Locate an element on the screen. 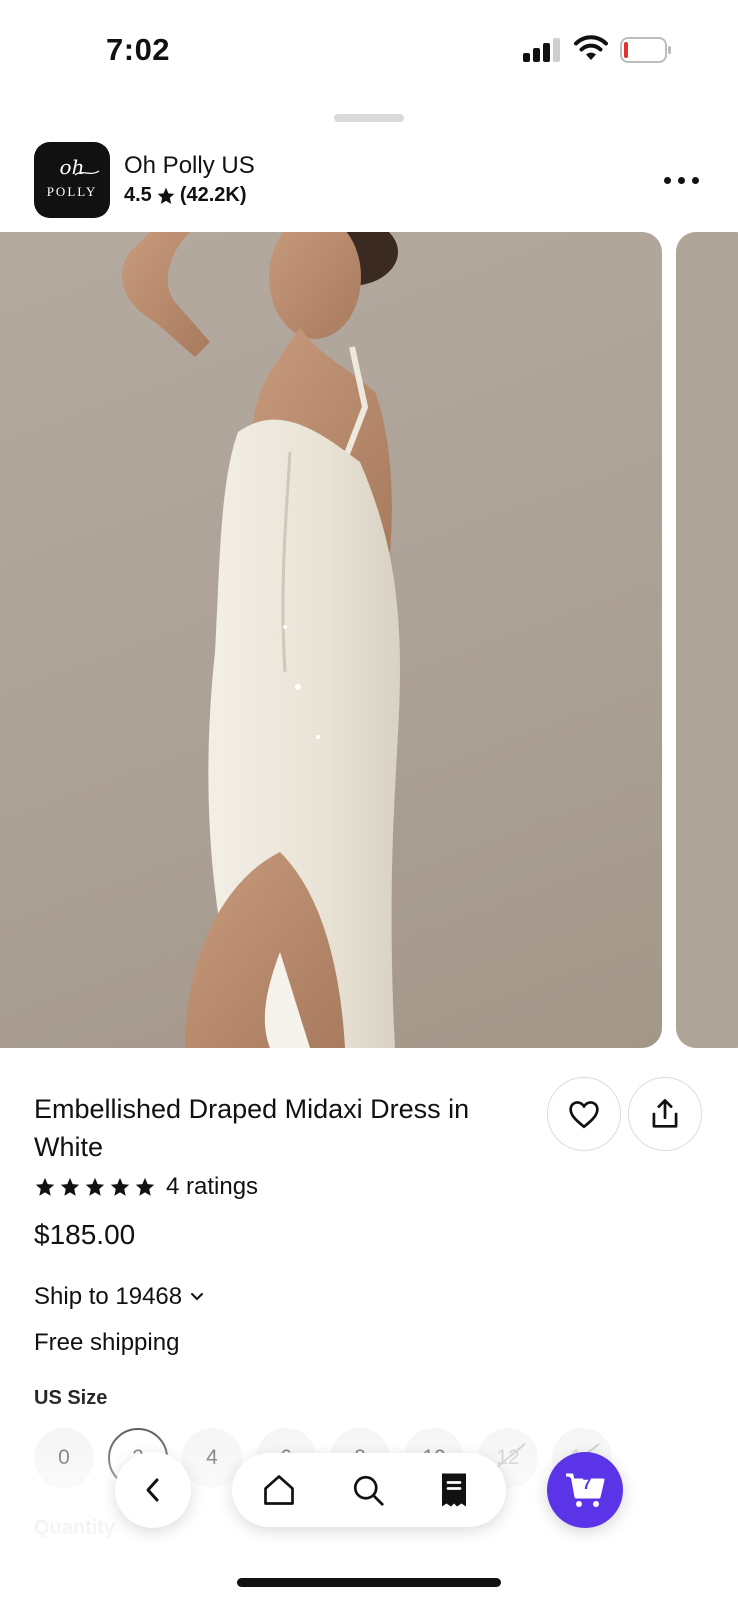  search-icon is located at coordinates (368, 1490).